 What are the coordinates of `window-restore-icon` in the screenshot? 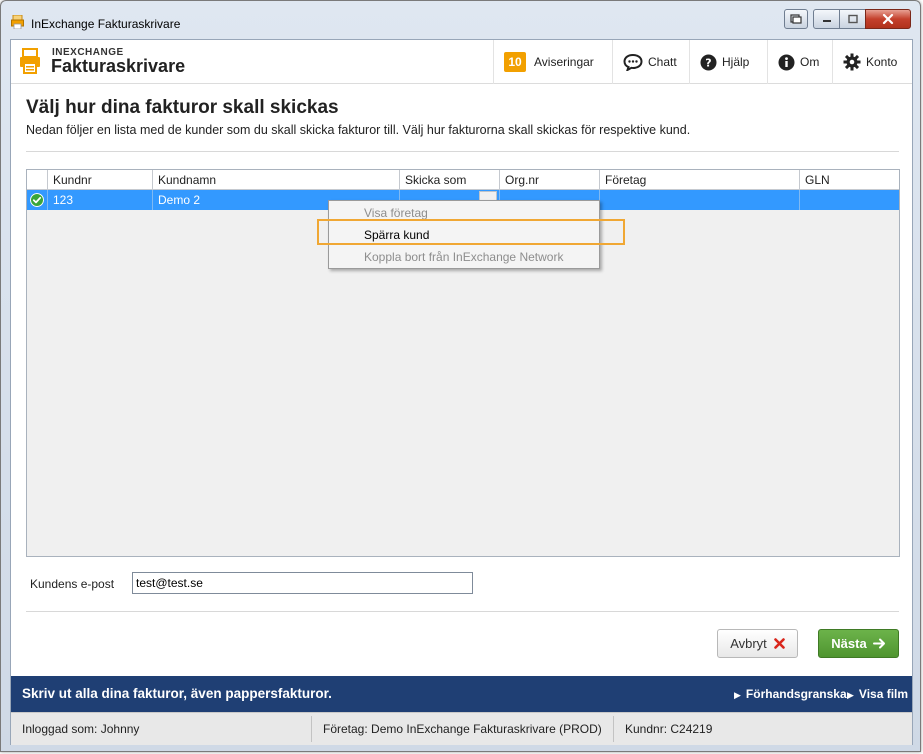 It's located at (796, 19).